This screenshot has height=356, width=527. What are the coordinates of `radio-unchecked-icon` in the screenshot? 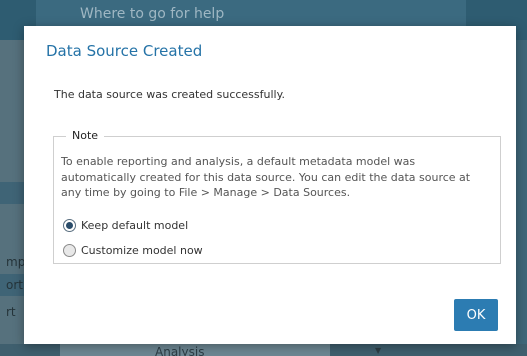 It's located at (69, 250).